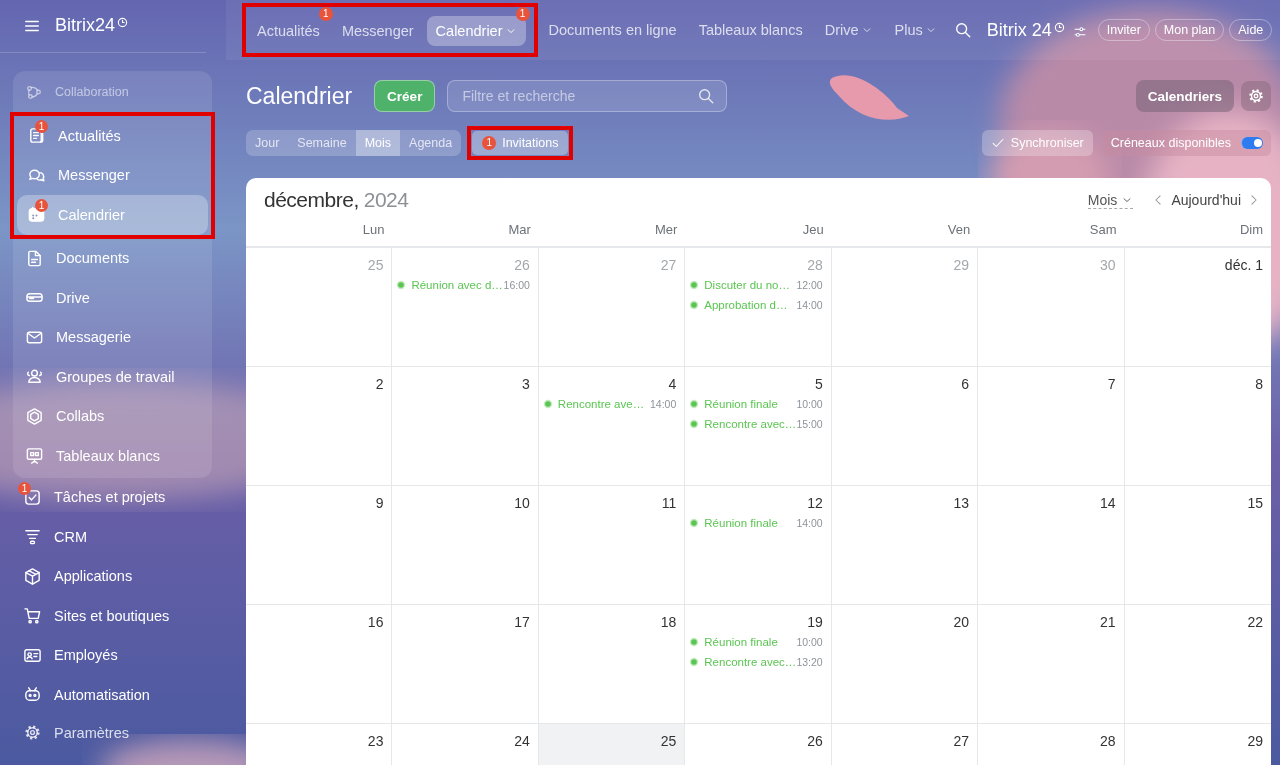  What do you see at coordinates (112, 175) in the screenshot?
I see `sidebar-item: Messenger` at bounding box center [112, 175].